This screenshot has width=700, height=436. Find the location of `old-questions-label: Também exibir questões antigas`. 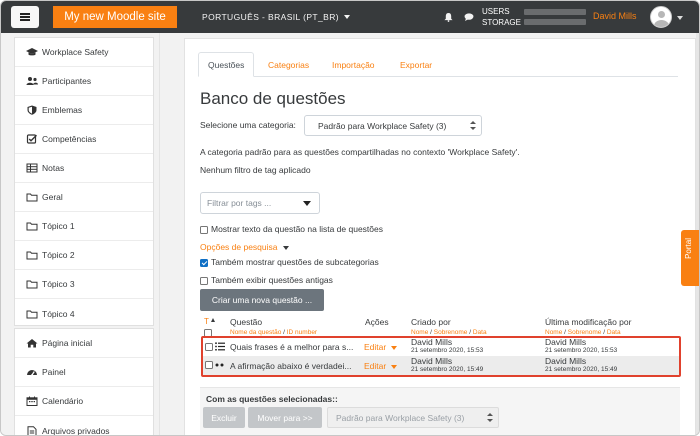

old-questions-label: Também exibir questões antigas is located at coordinates (272, 280).